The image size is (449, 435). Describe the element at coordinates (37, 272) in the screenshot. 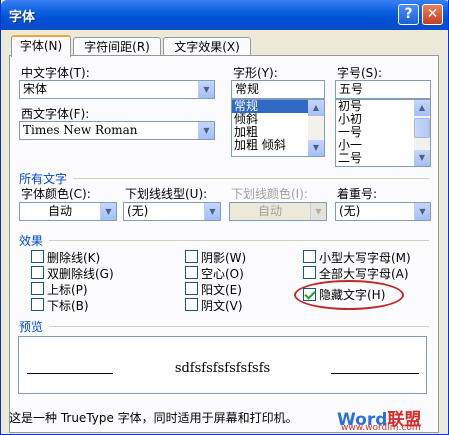

I see `double-strikethrough-checkbox` at that location.